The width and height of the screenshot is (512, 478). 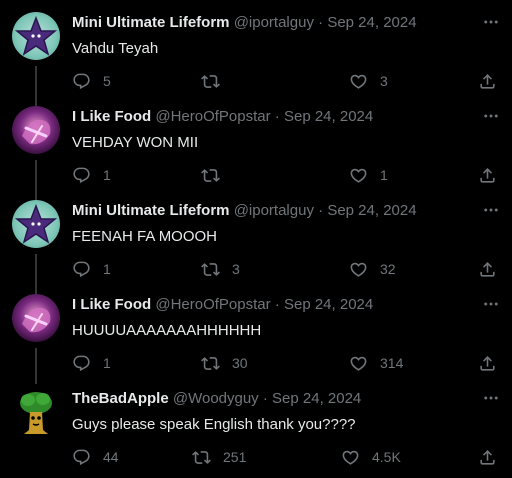 I want to click on like-button: 4.5K, so click(x=371, y=457).